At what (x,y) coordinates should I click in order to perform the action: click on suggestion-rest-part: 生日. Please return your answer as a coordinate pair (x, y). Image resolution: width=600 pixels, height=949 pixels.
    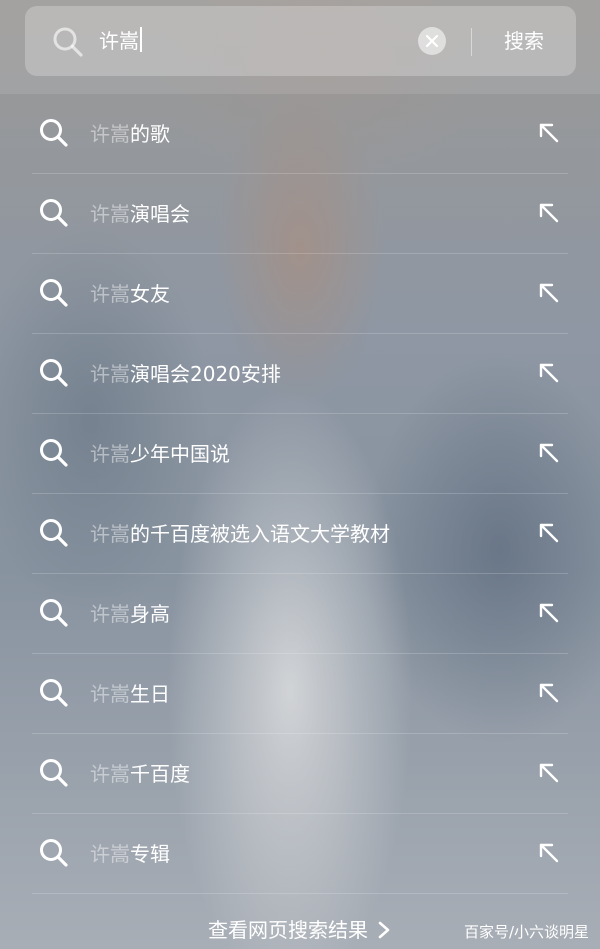
    Looking at the image, I should click on (150, 694).